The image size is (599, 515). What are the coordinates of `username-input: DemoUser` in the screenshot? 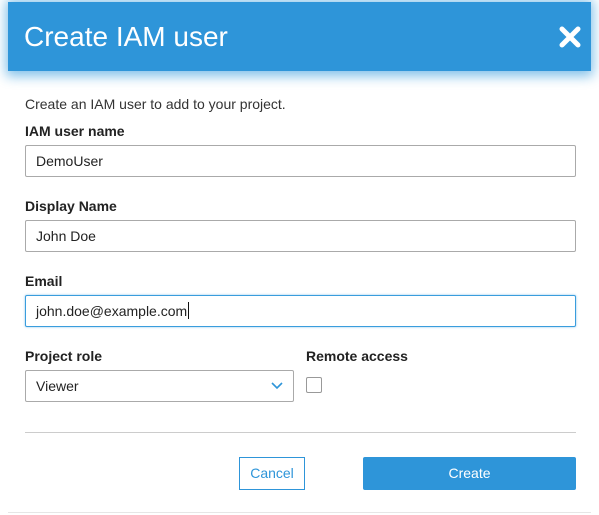 It's located at (300, 161).